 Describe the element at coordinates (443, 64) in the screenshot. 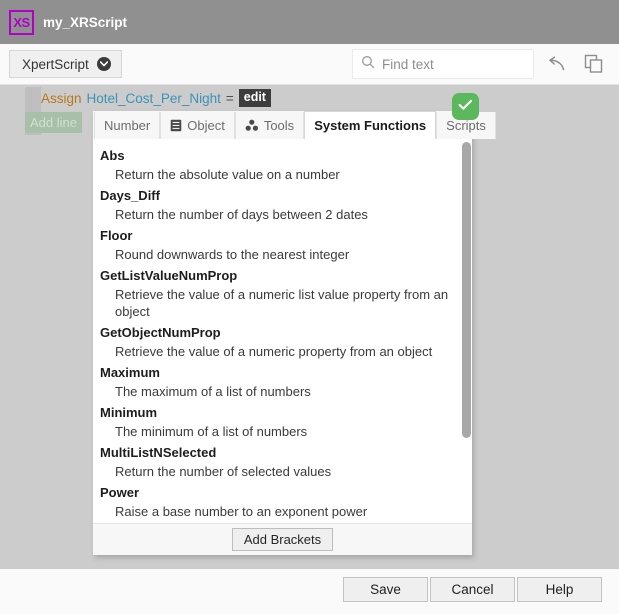

I see `search-input: Find text` at that location.